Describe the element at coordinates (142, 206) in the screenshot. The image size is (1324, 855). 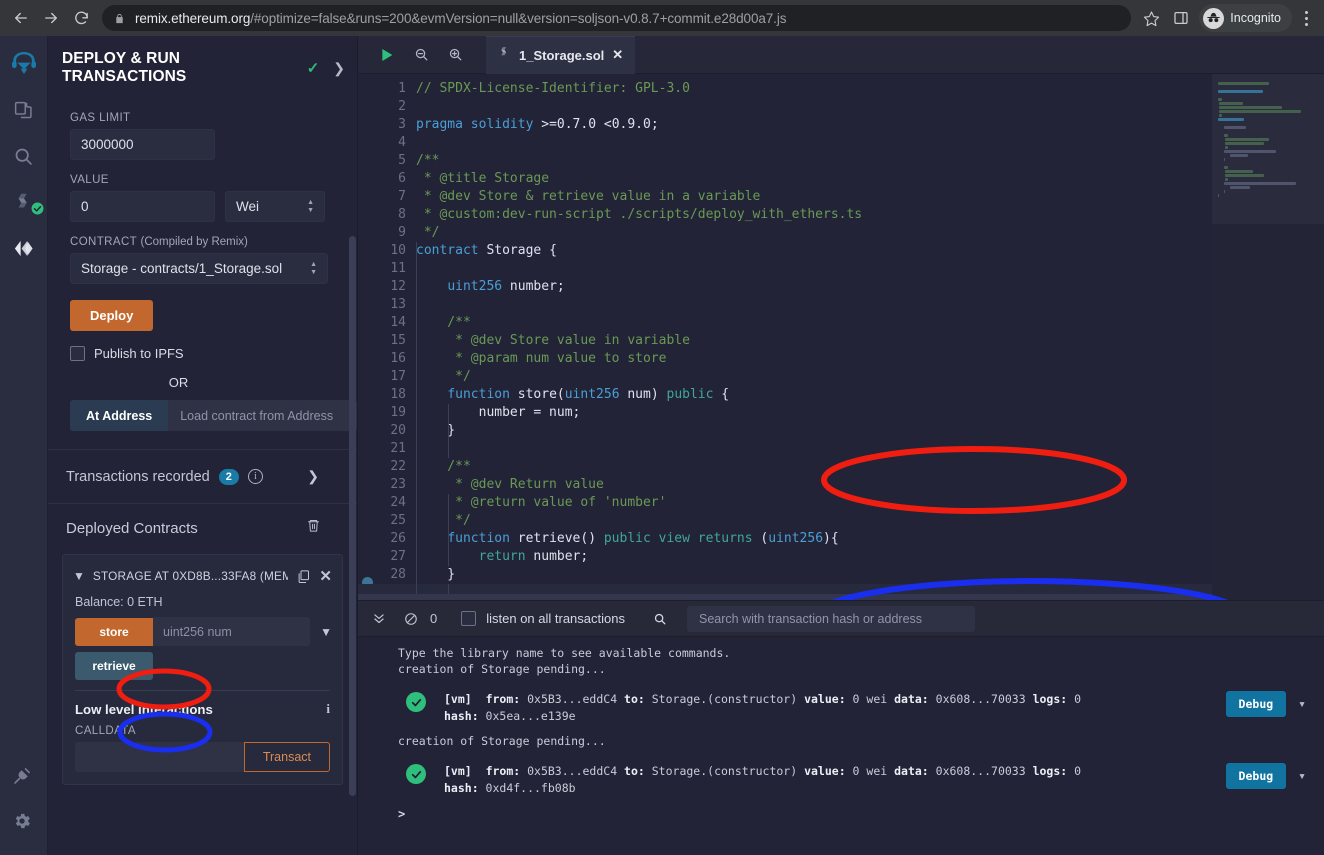
I see `value-input: 0` at that location.